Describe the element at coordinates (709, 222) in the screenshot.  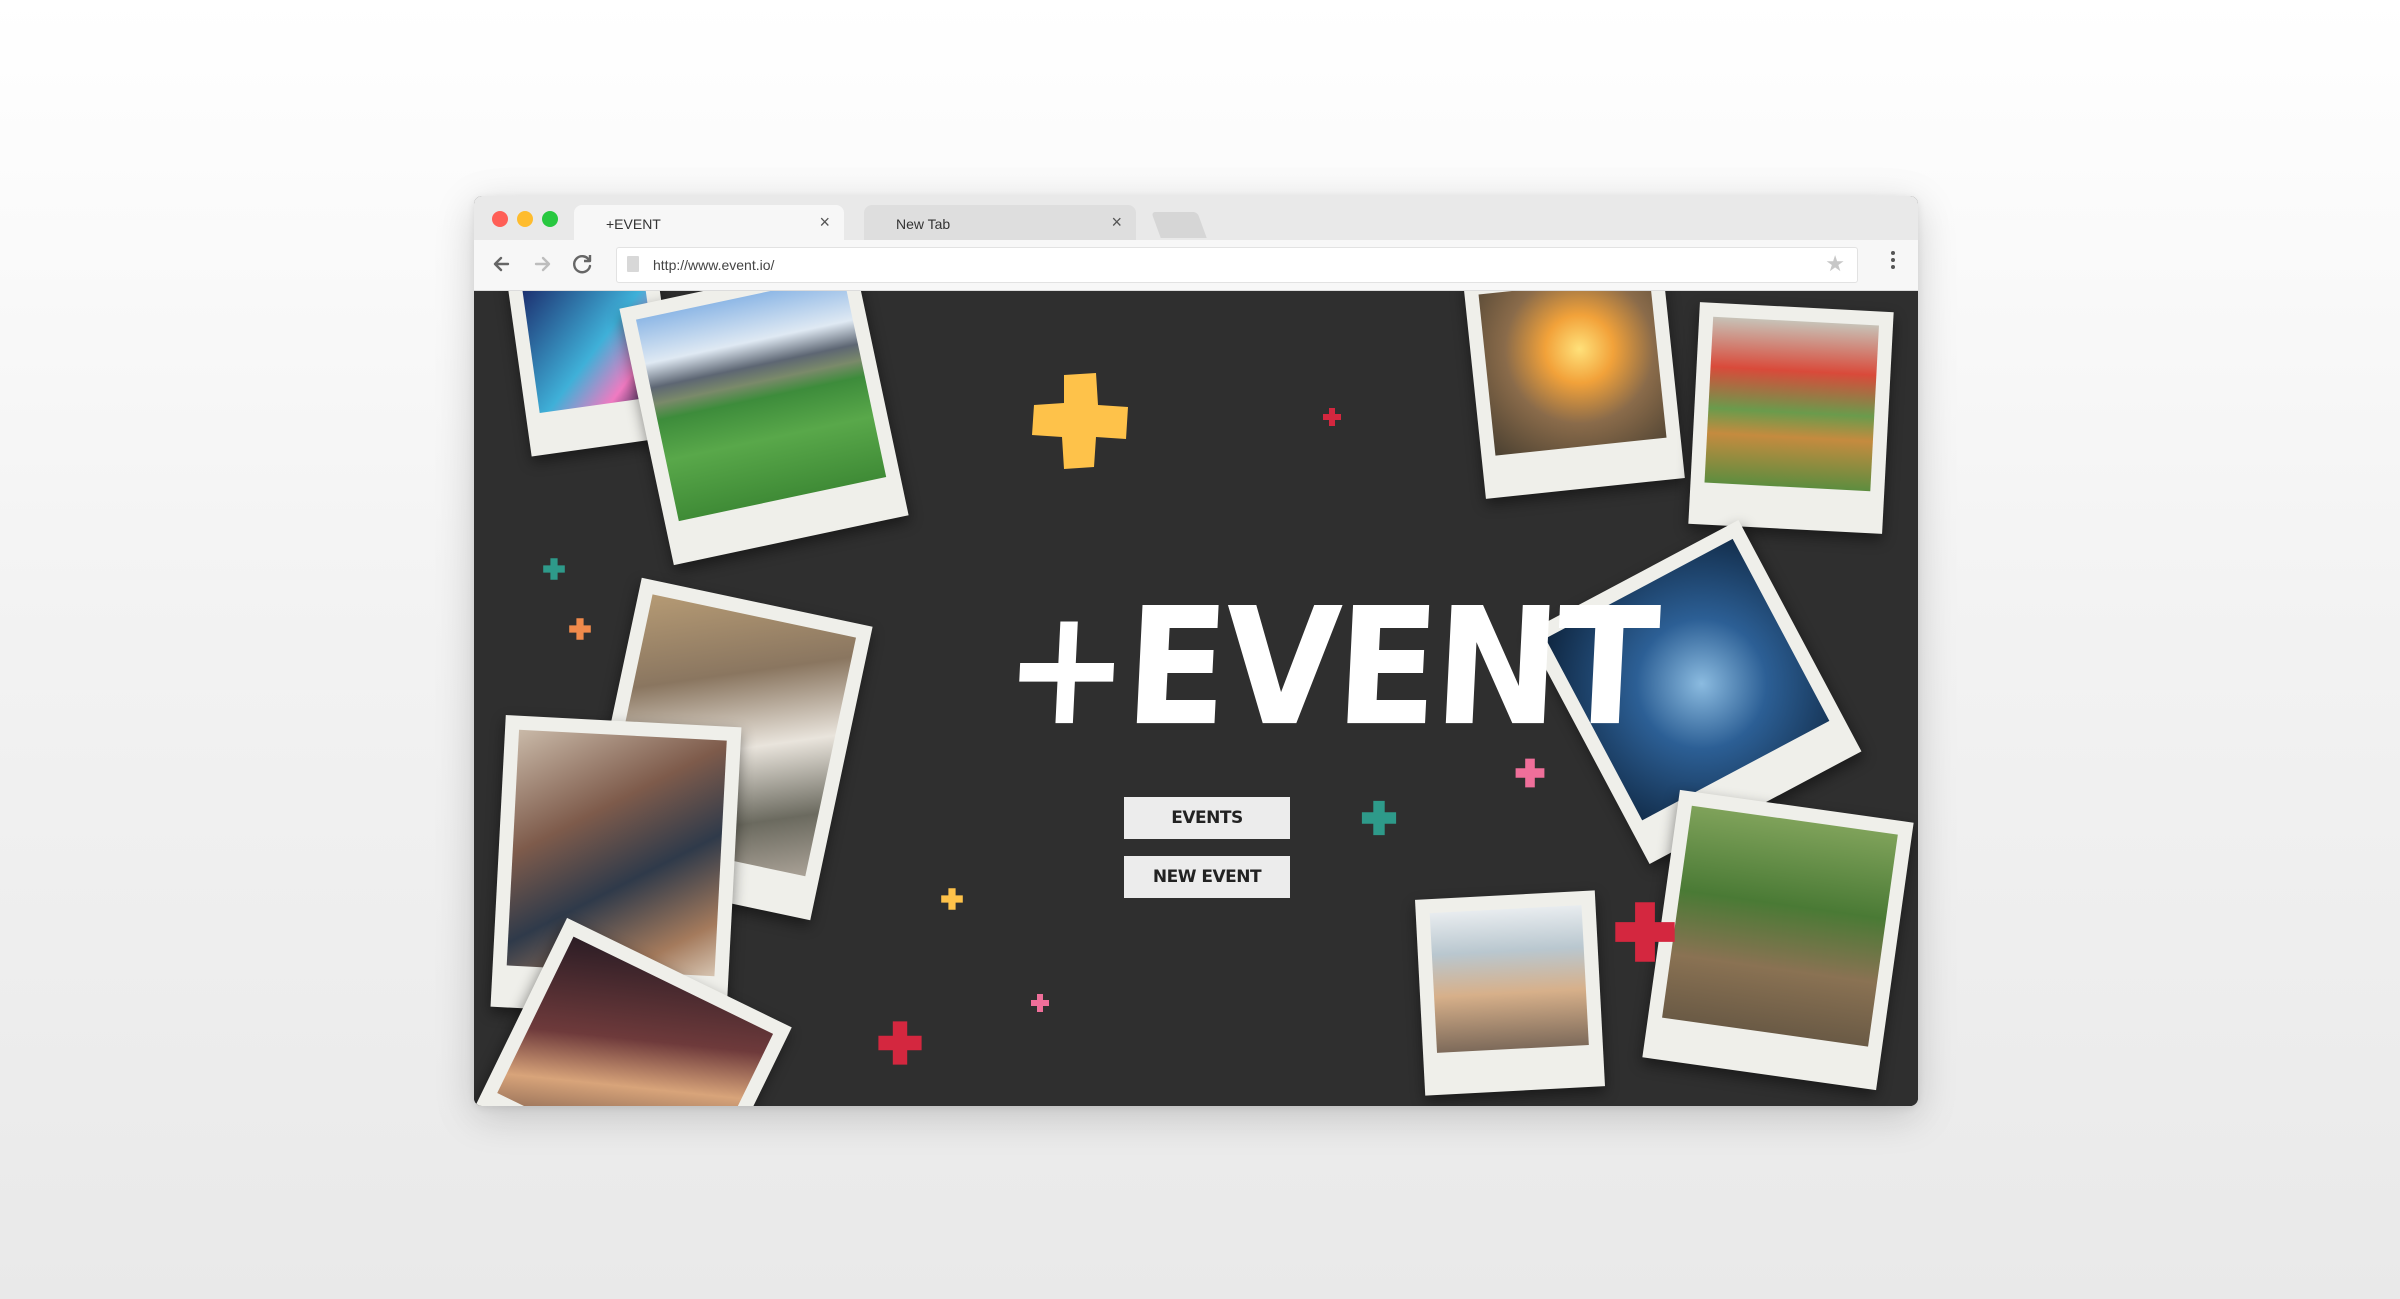
I see `tab-event: +EVENT ×` at that location.